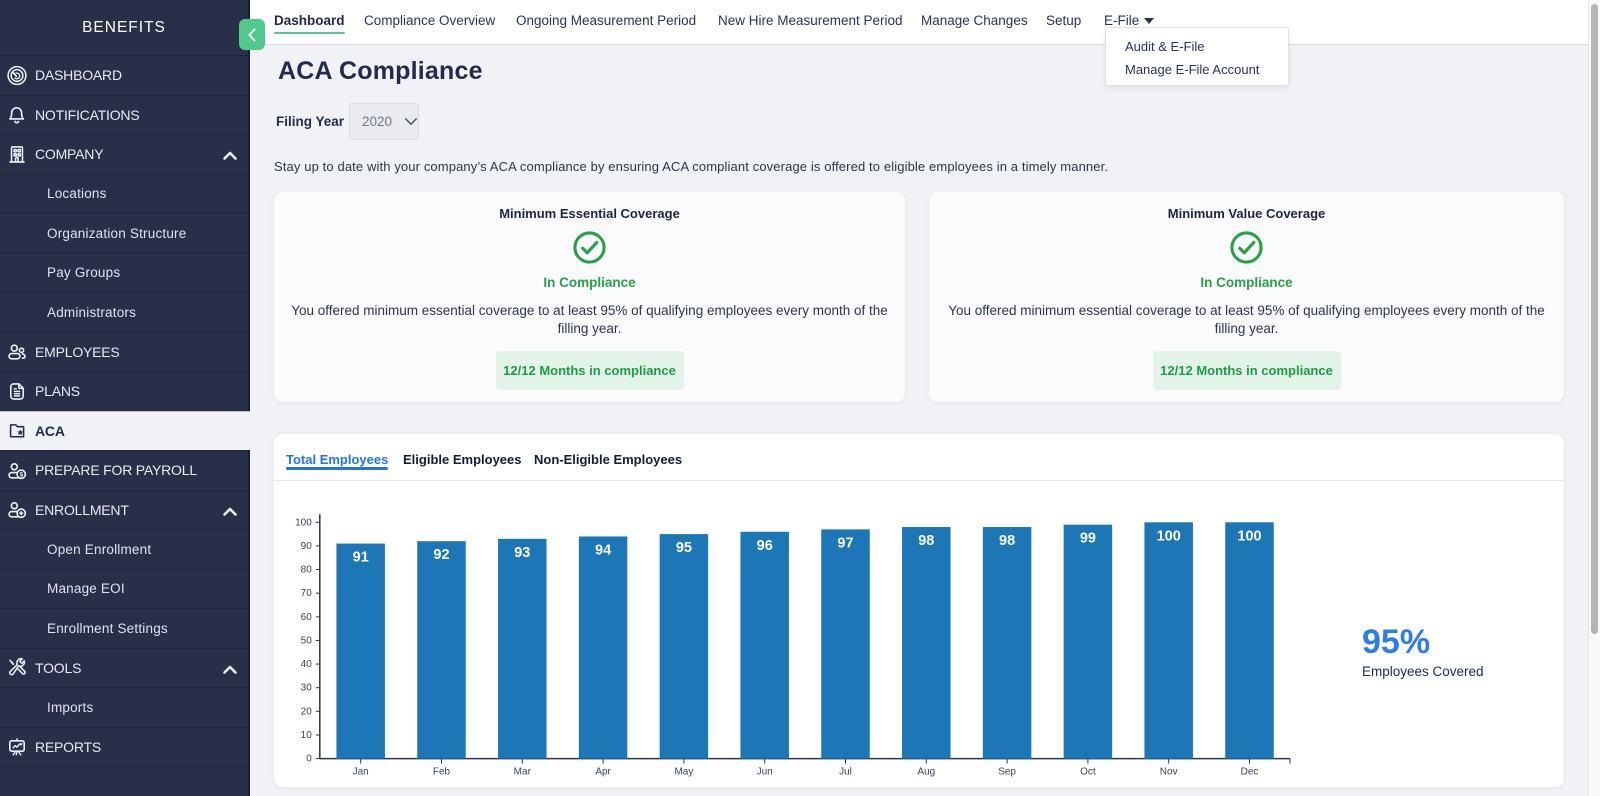 This screenshot has height=796, width=1600. I want to click on svg-text: 92, so click(441, 555).